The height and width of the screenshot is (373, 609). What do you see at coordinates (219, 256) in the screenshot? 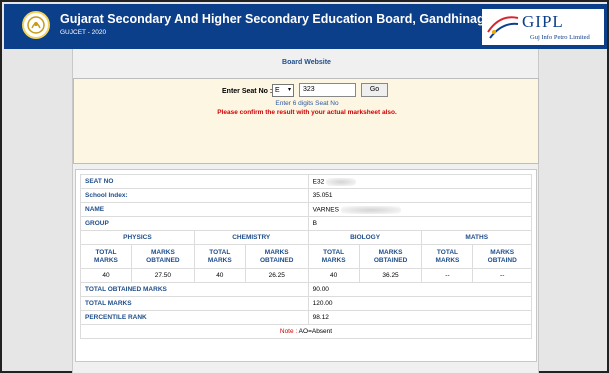
I see `chemistry-total-header: TOTAL MARKS` at bounding box center [219, 256].